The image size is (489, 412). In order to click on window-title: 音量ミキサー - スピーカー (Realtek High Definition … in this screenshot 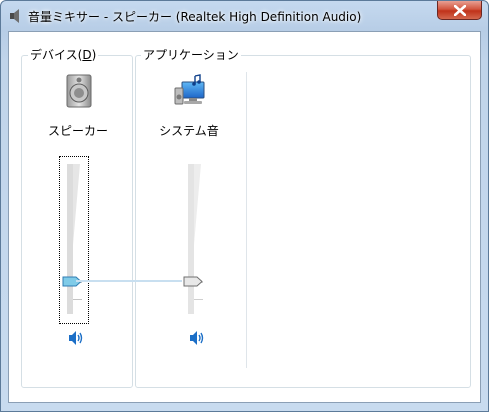, I will do `click(195, 17)`.